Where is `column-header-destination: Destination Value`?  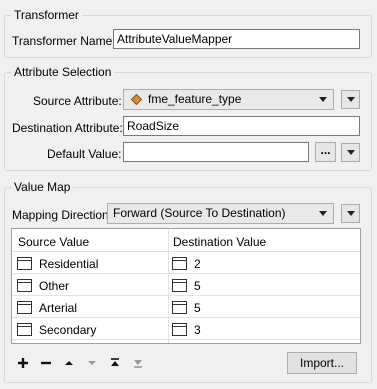 column-header-destination: Destination Value is located at coordinates (219, 242).